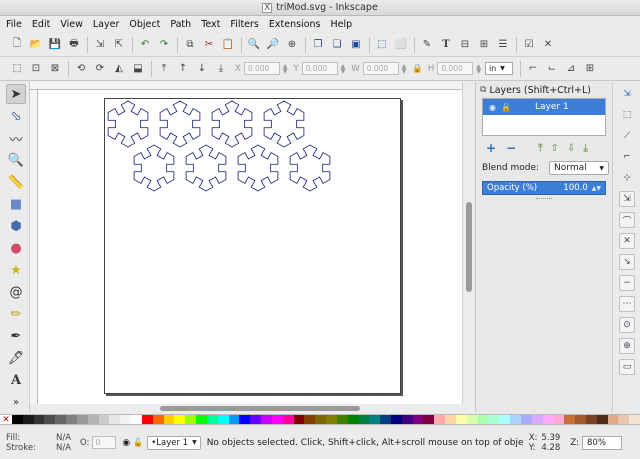 The width and height of the screenshot is (640, 459). I want to click on horizontal-scrollbar, so click(252, 409).